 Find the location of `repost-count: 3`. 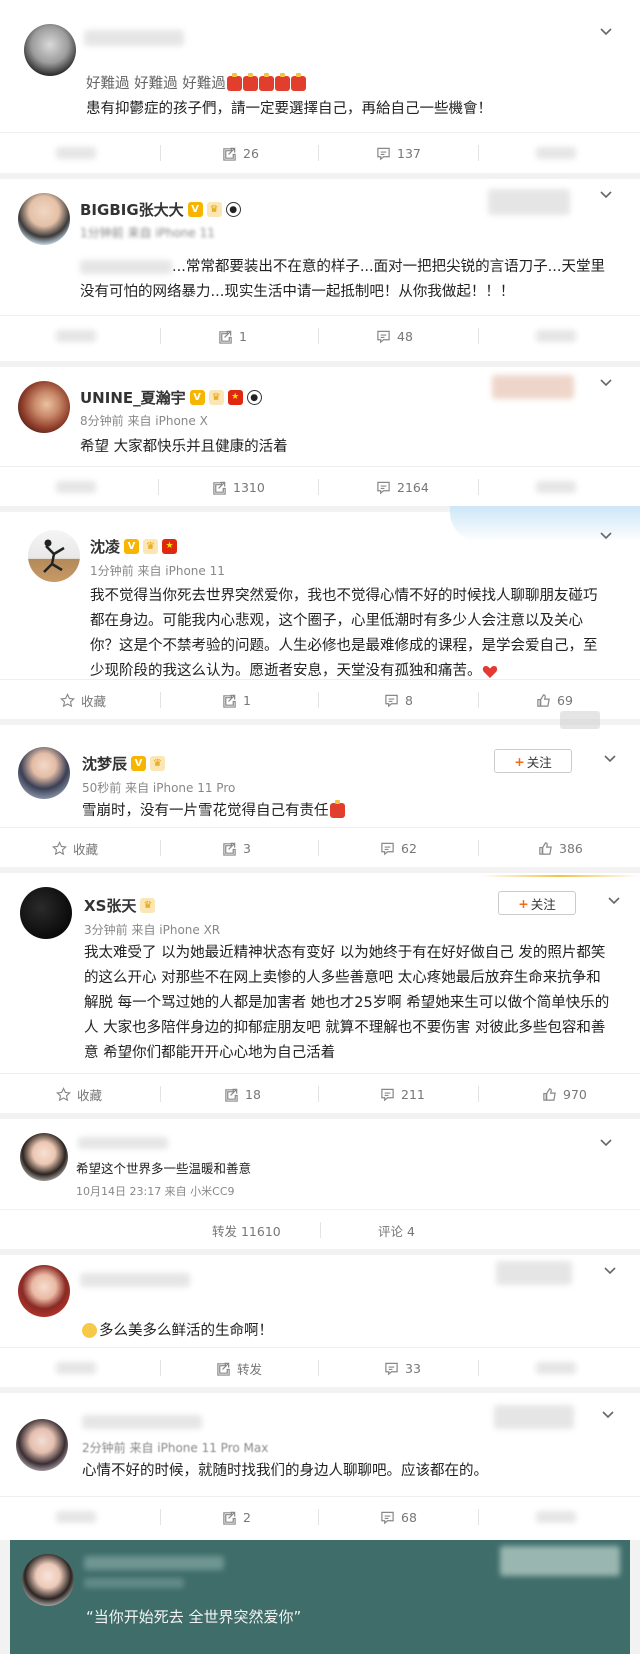

repost-count: 3 is located at coordinates (247, 848).